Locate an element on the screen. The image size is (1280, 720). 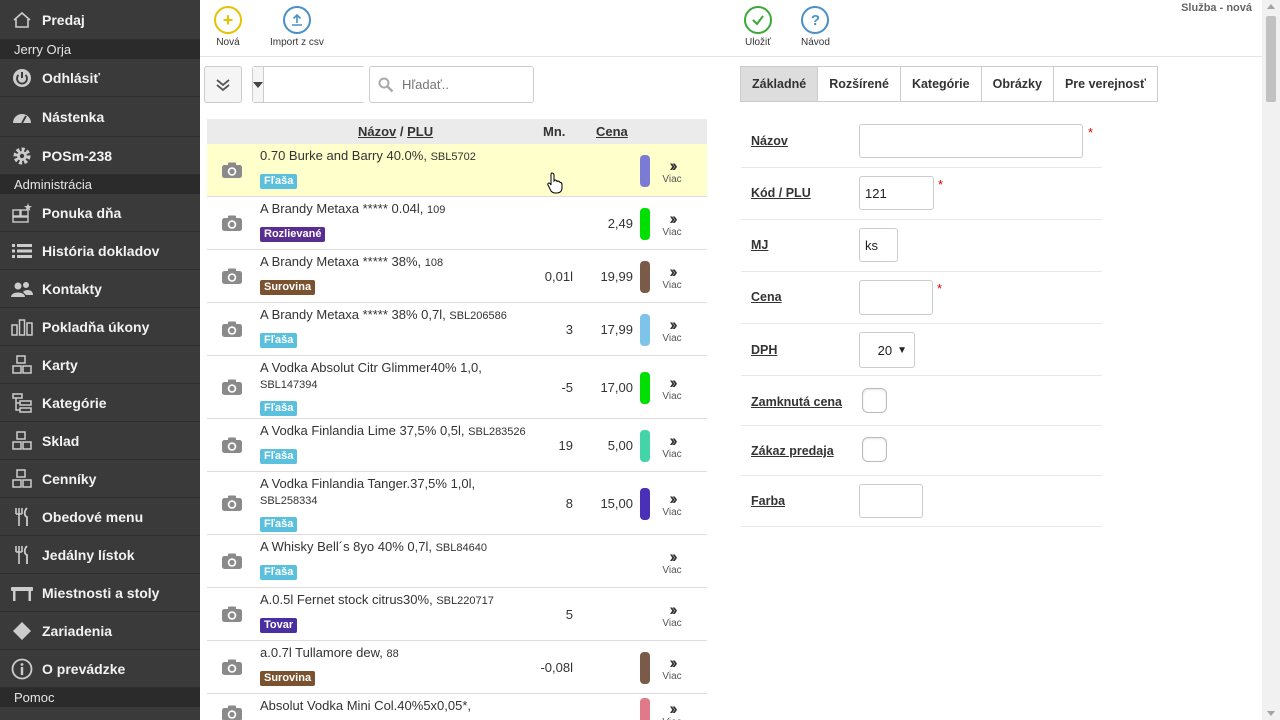
sidebar-item-devices: Zariadenia is located at coordinates (100, 631).